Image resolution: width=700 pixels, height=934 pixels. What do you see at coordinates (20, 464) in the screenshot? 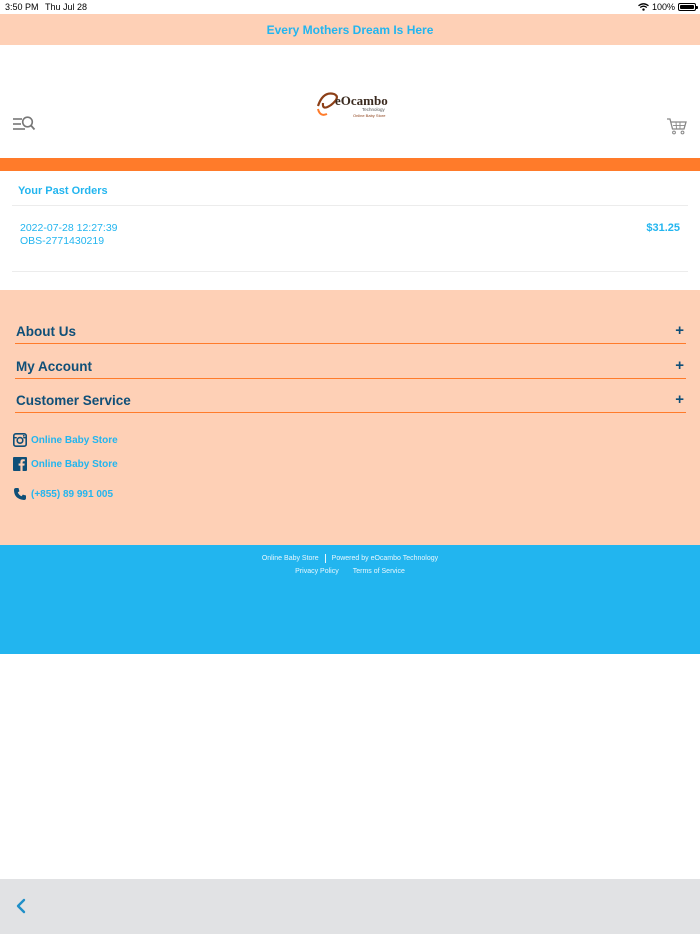
I see `facebook-icon` at bounding box center [20, 464].